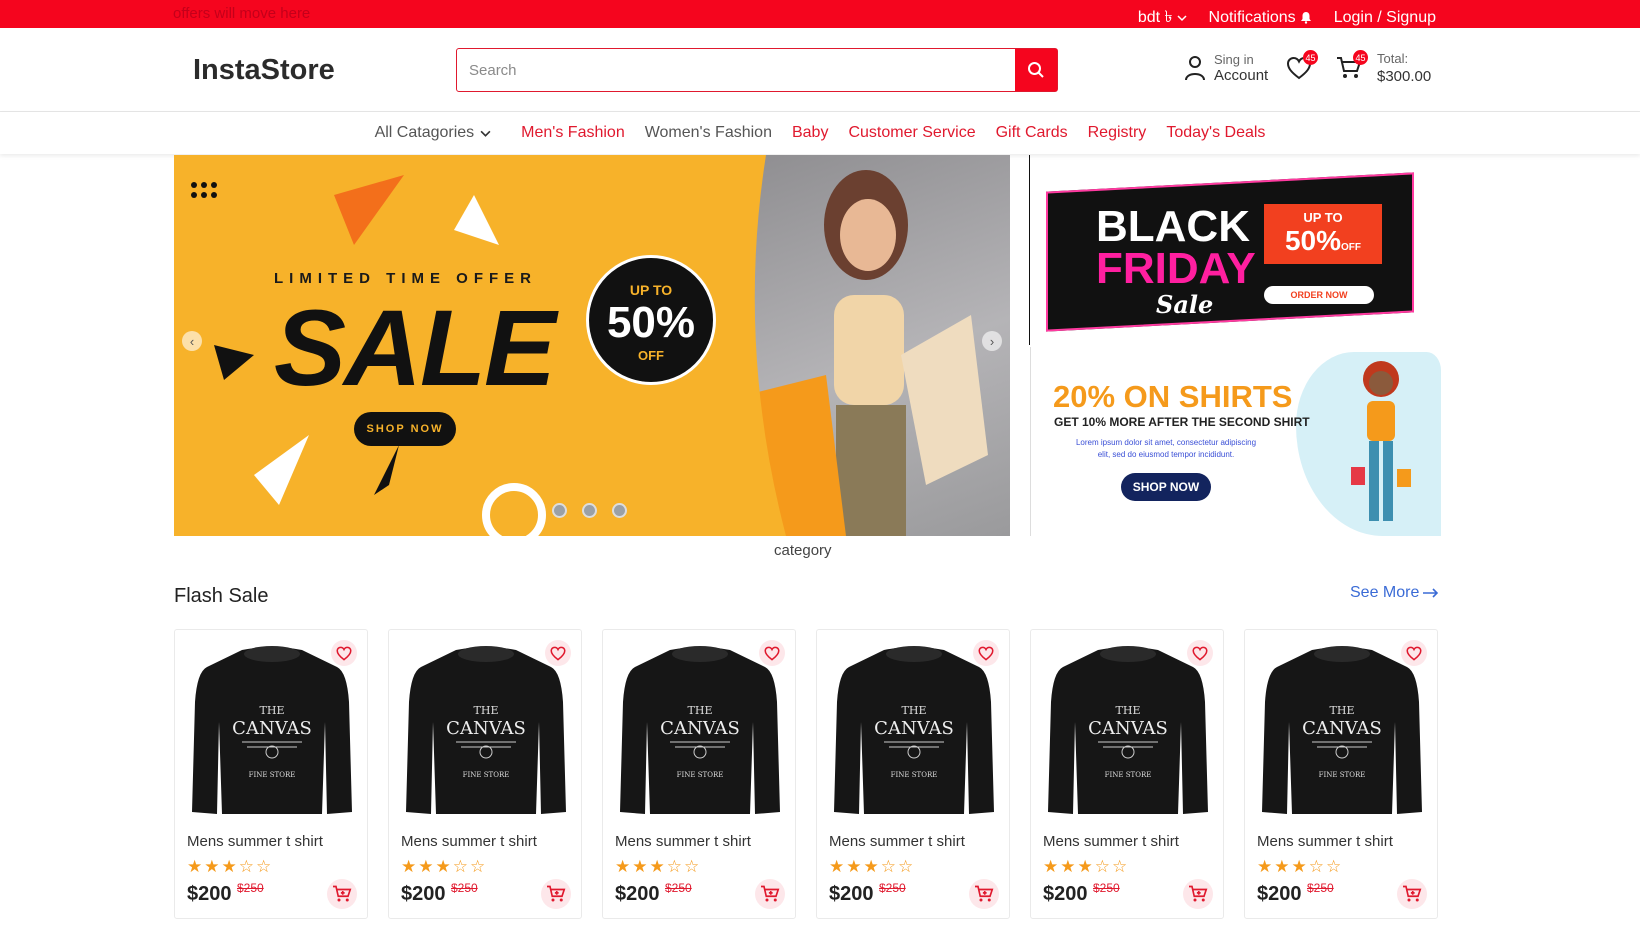 The image size is (1640, 930). What do you see at coordinates (1352, 67) in the screenshot?
I see `cart-button: 45` at bounding box center [1352, 67].